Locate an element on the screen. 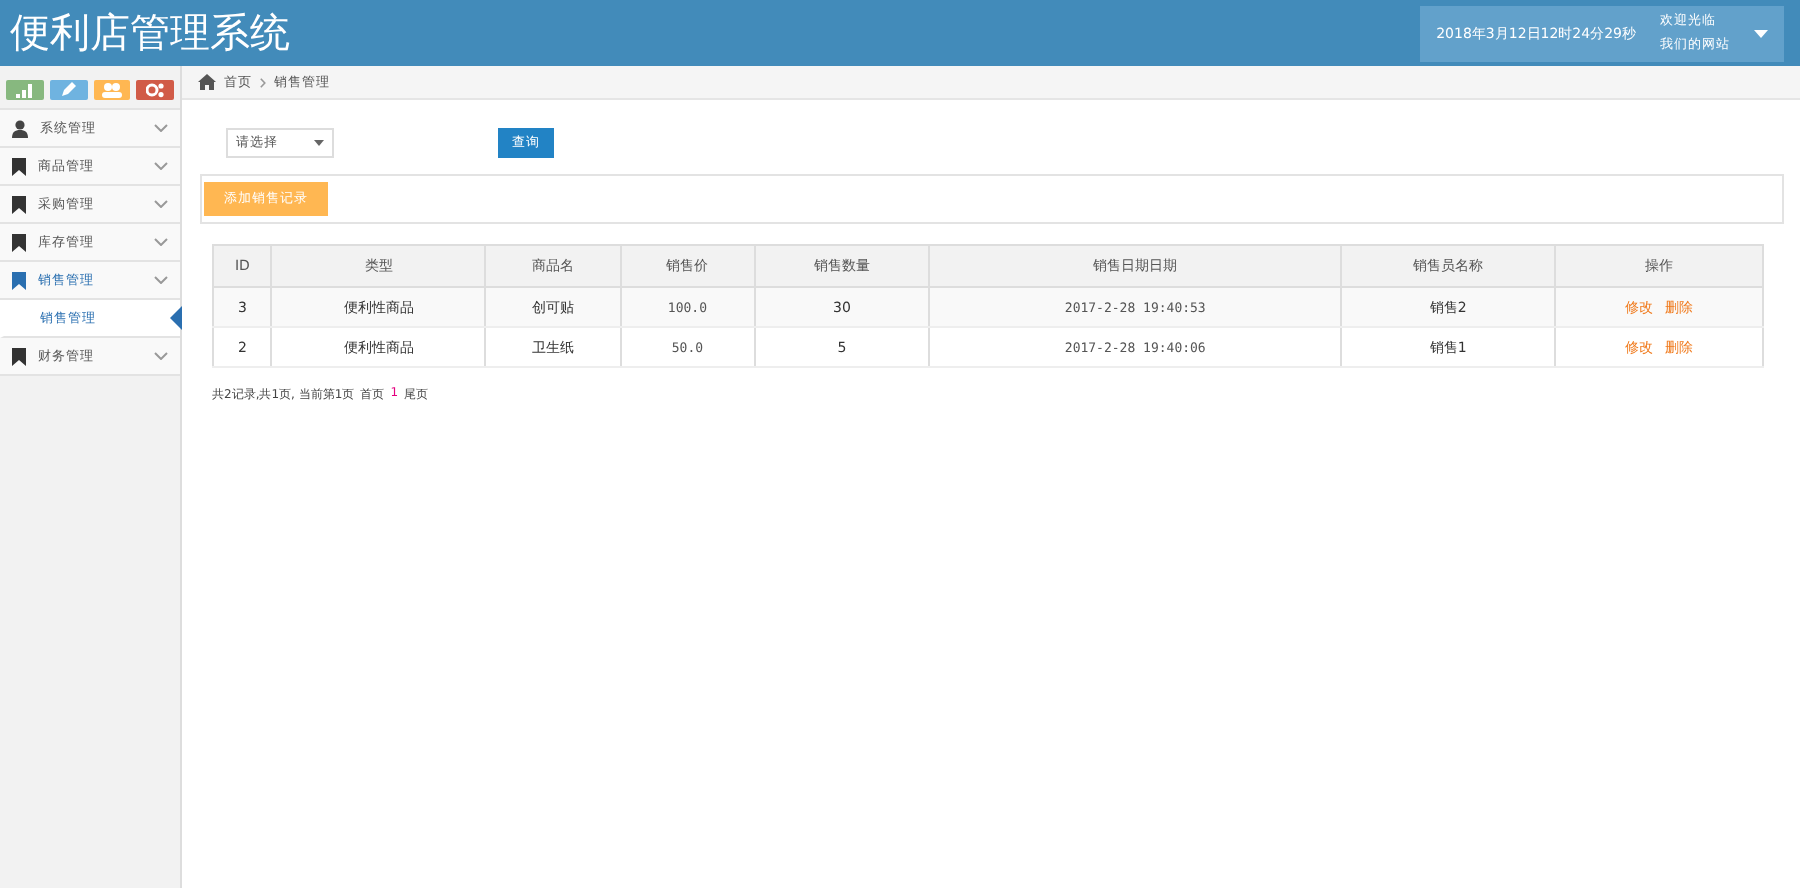 Image resolution: width=1800 pixels, height=888 pixels. pencil-icon is located at coordinates (68, 90).